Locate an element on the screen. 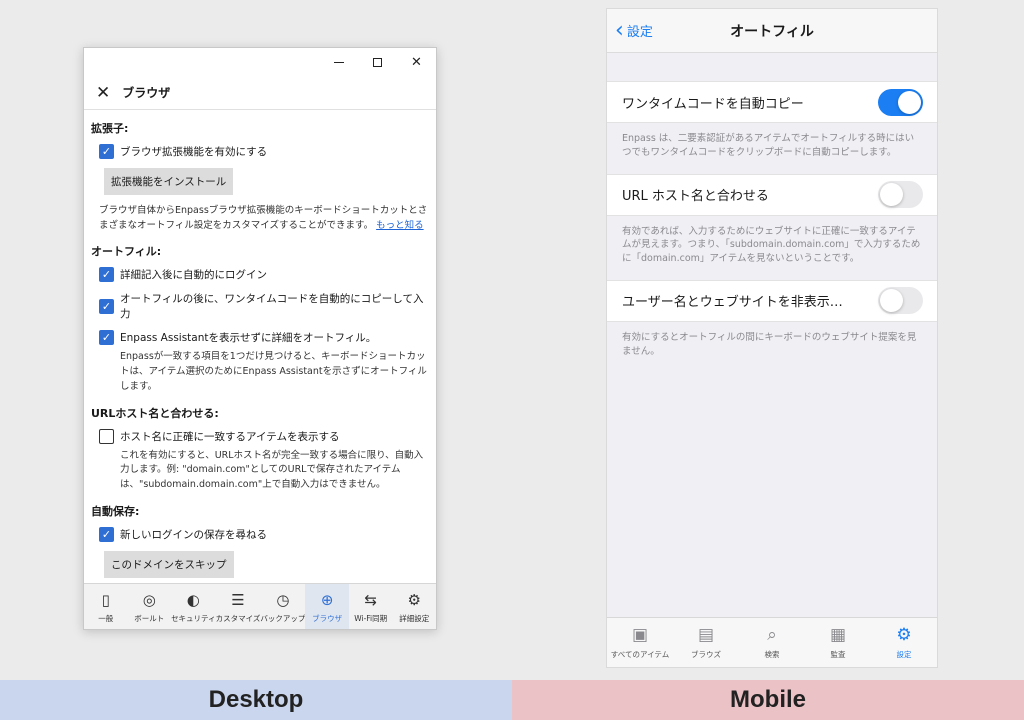  vault-icon: ▣ is located at coordinates (640, 635).